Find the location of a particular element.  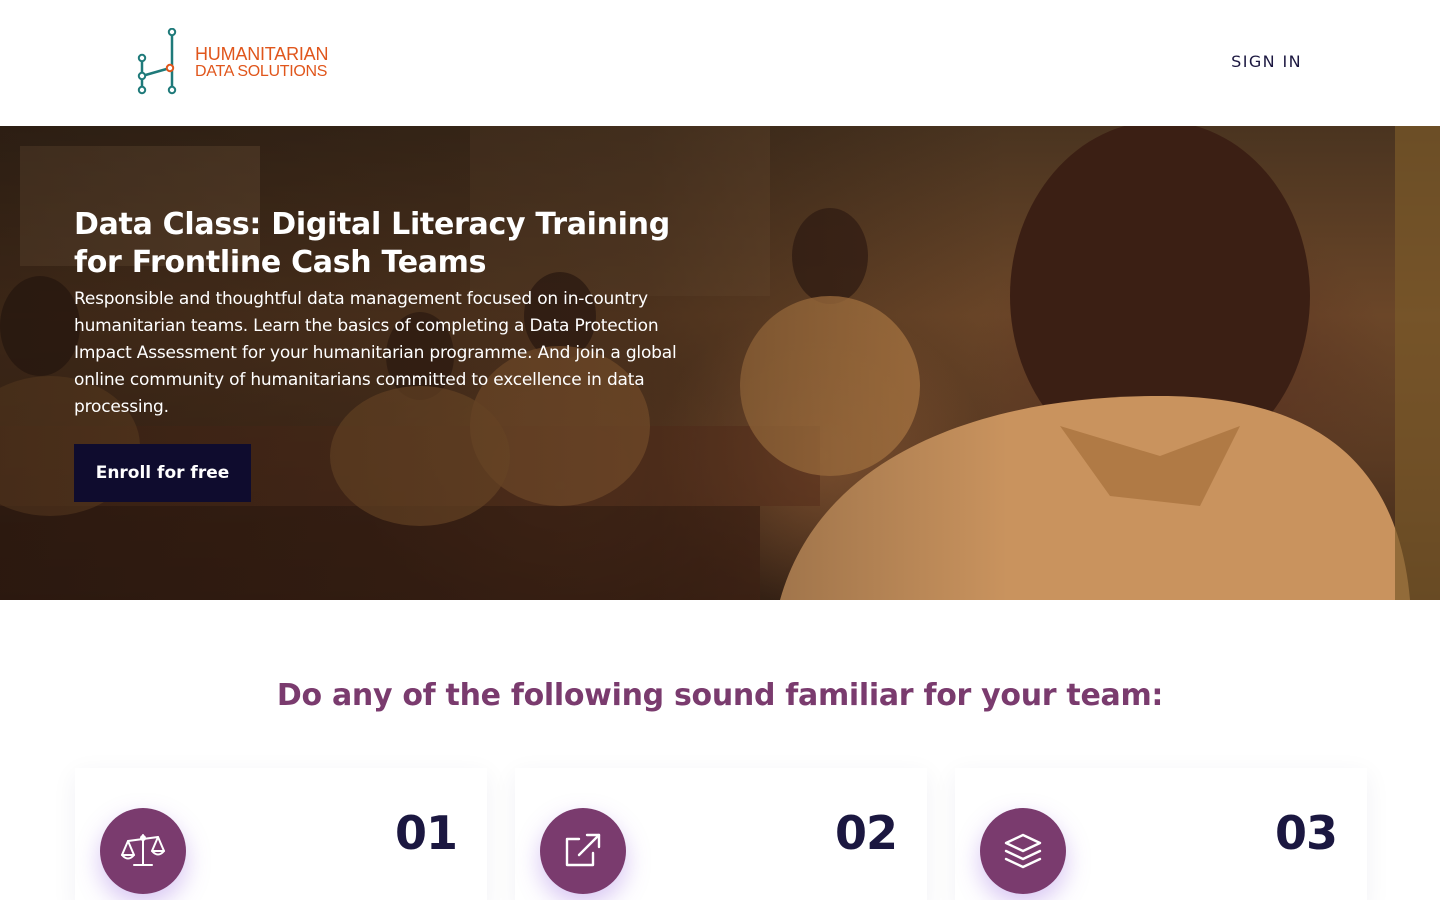

enroll-button: Enroll for free is located at coordinates (162, 473).